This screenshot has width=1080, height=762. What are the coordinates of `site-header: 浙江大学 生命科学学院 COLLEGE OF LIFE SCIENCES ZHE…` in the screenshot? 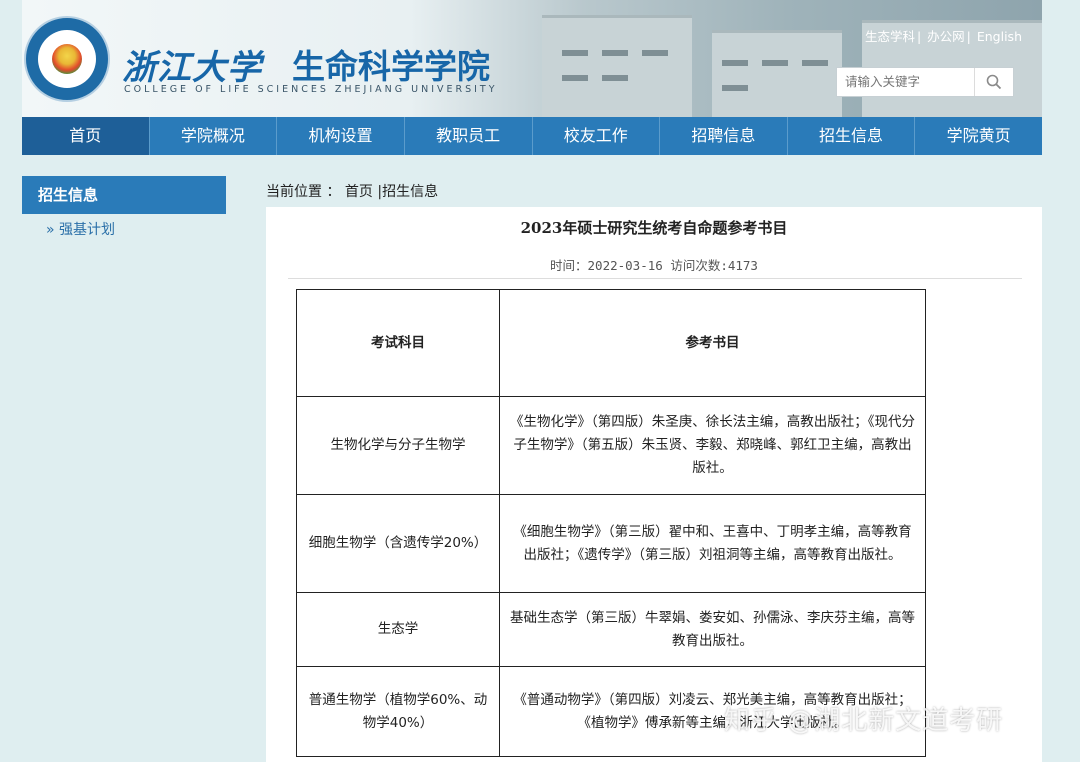 It's located at (532, 58).